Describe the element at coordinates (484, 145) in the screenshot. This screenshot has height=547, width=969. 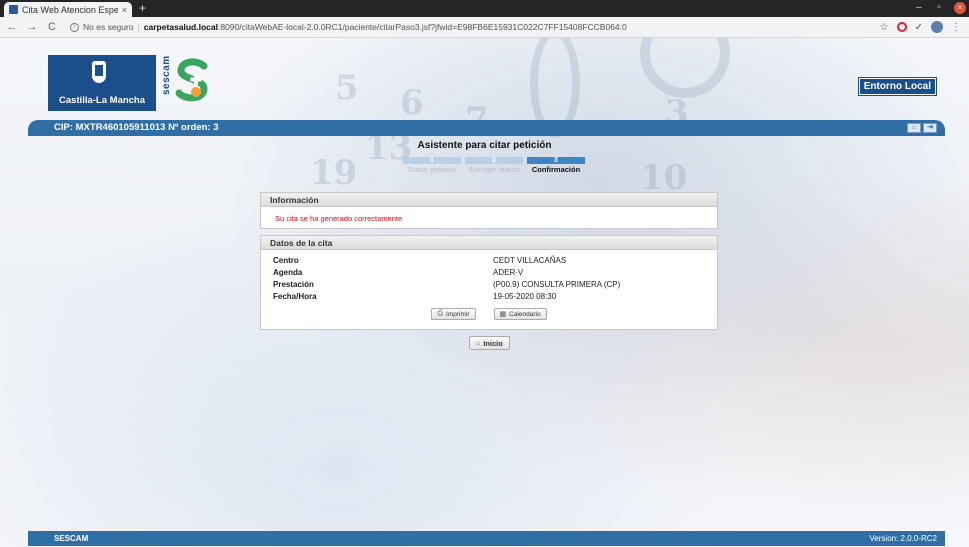
I see `wizard-title: Asistente para citar petición` at that location.